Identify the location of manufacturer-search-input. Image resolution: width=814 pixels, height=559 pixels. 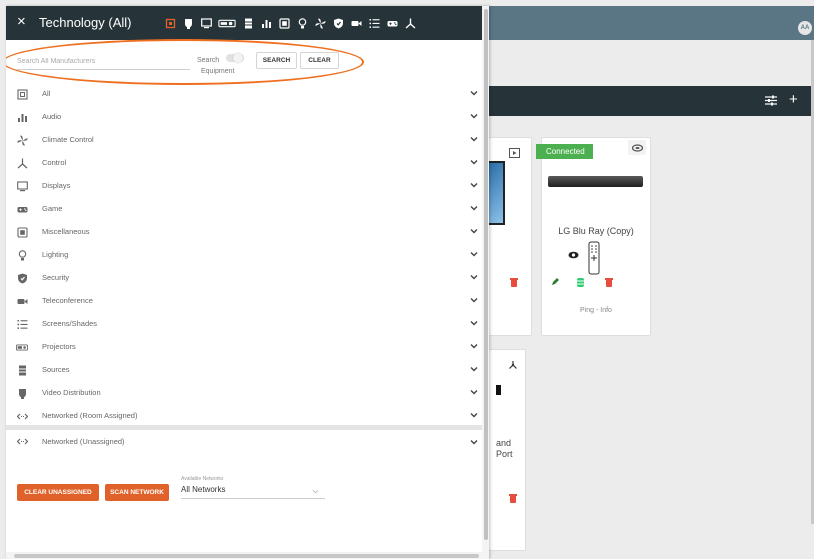
(103, 61).